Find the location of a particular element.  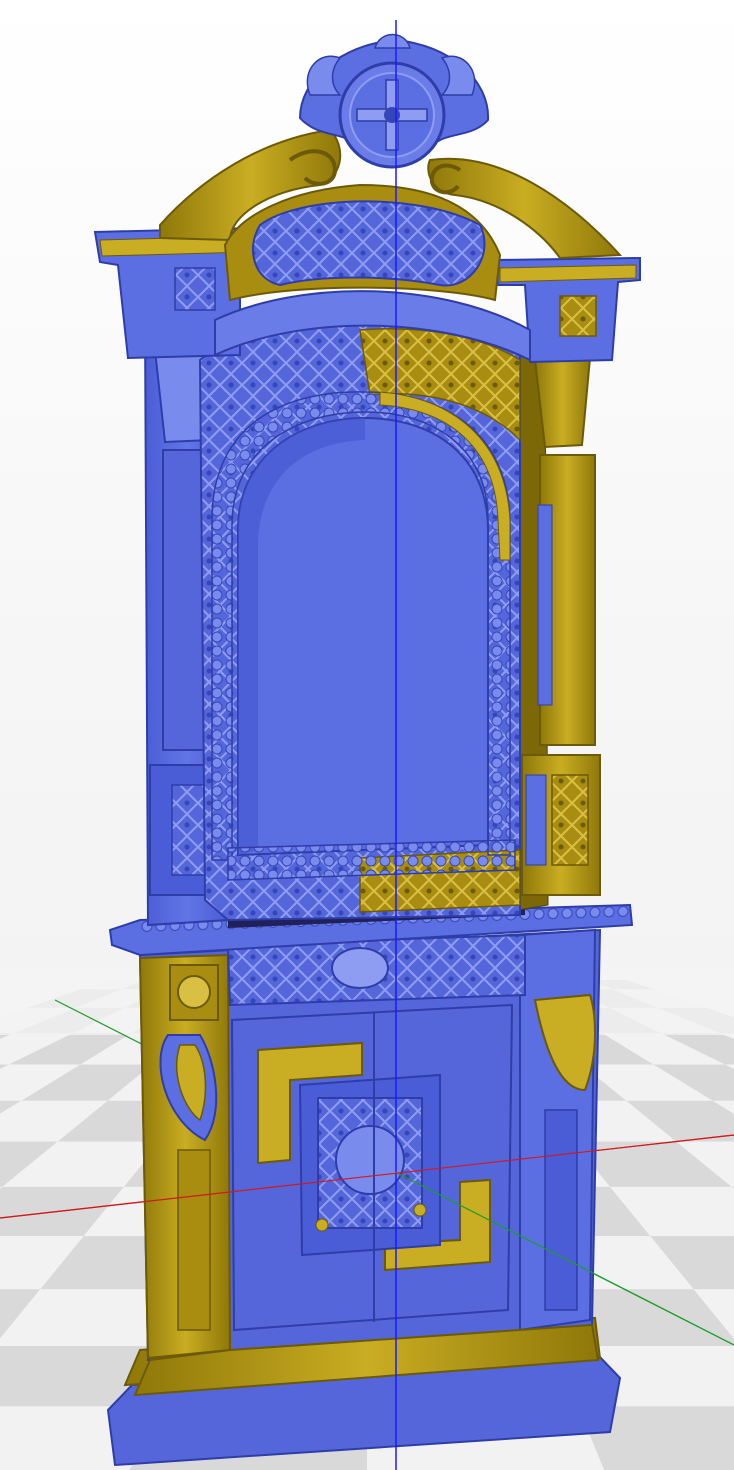

upper-right-pedestal-blue is located at coordinates (536, 820).